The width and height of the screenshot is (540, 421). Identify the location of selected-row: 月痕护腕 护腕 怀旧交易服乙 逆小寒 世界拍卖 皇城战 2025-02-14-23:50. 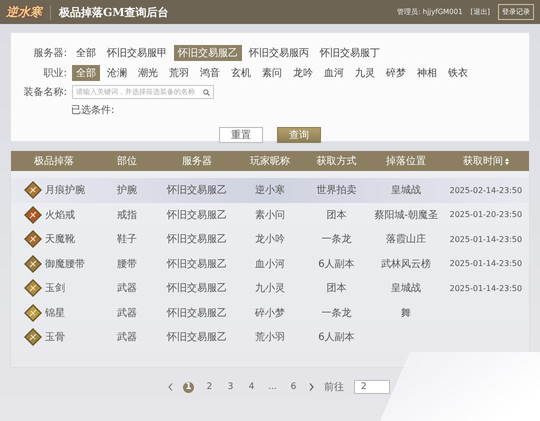
(270, 190).